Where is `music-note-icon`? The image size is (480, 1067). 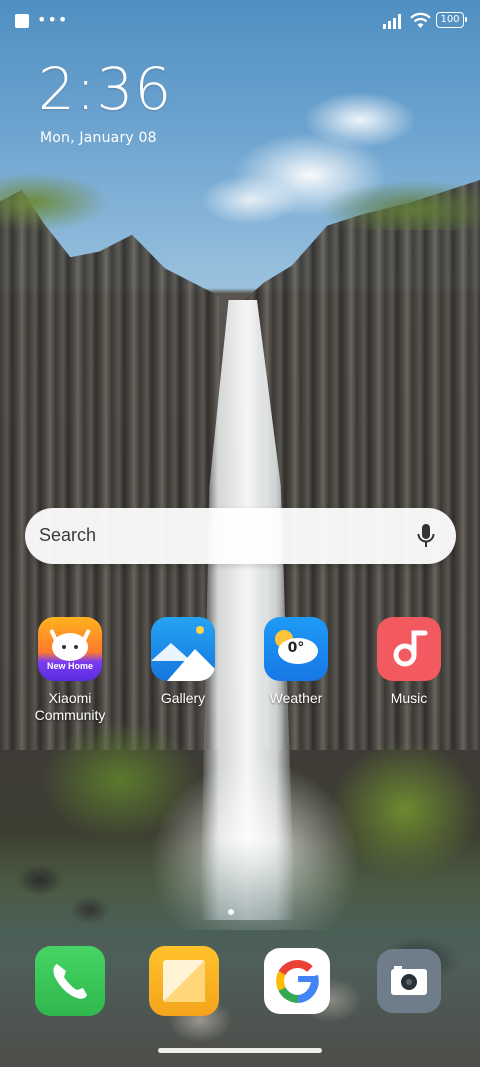
music-note-icon is located at coordinates (410, 648).